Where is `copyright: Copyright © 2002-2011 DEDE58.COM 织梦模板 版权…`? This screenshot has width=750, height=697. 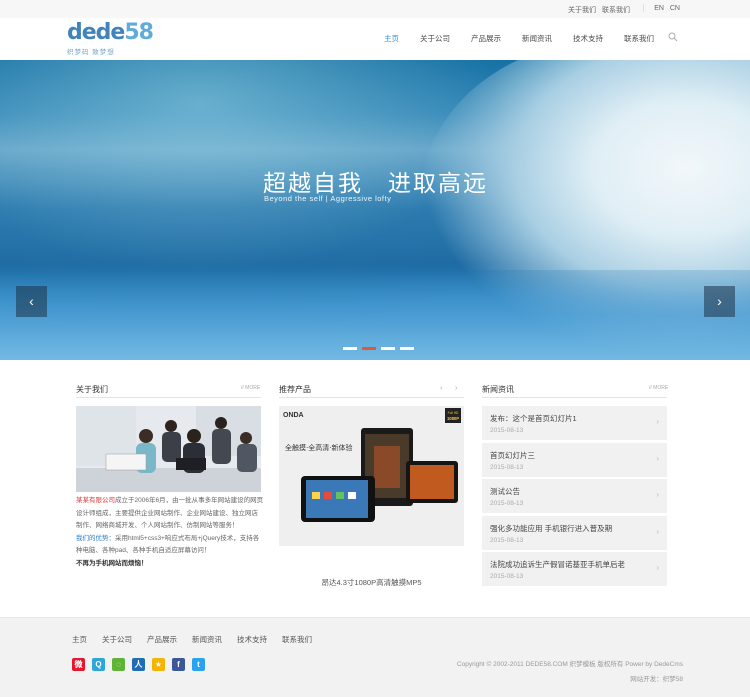 copyright: Copyright © 2002-2011 DEDE58.COM 织梦模板 版权… is located at coordinates (569, 664).